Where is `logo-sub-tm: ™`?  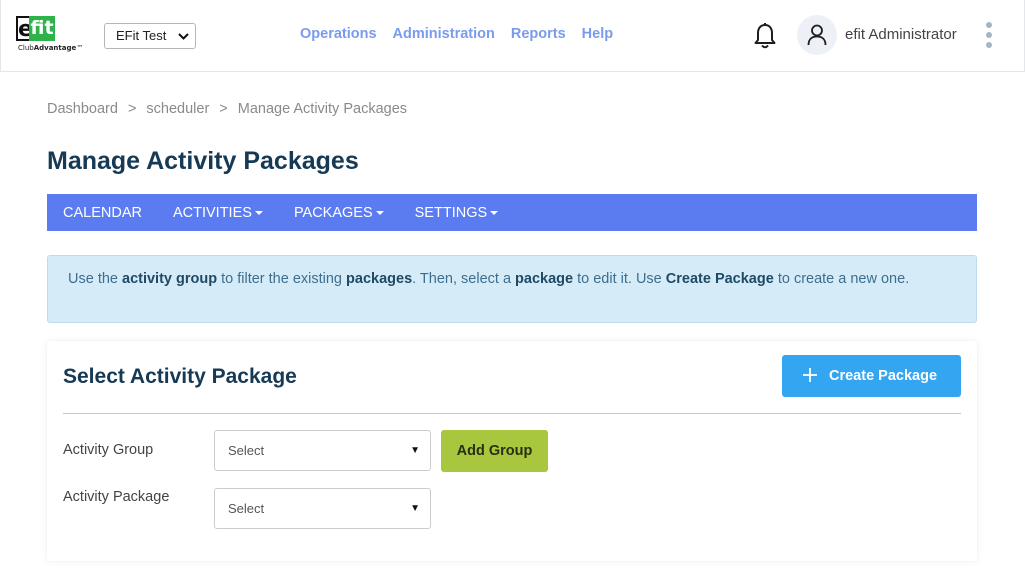
logo-sub-tm: ™ is located at coordinates (80, 48).